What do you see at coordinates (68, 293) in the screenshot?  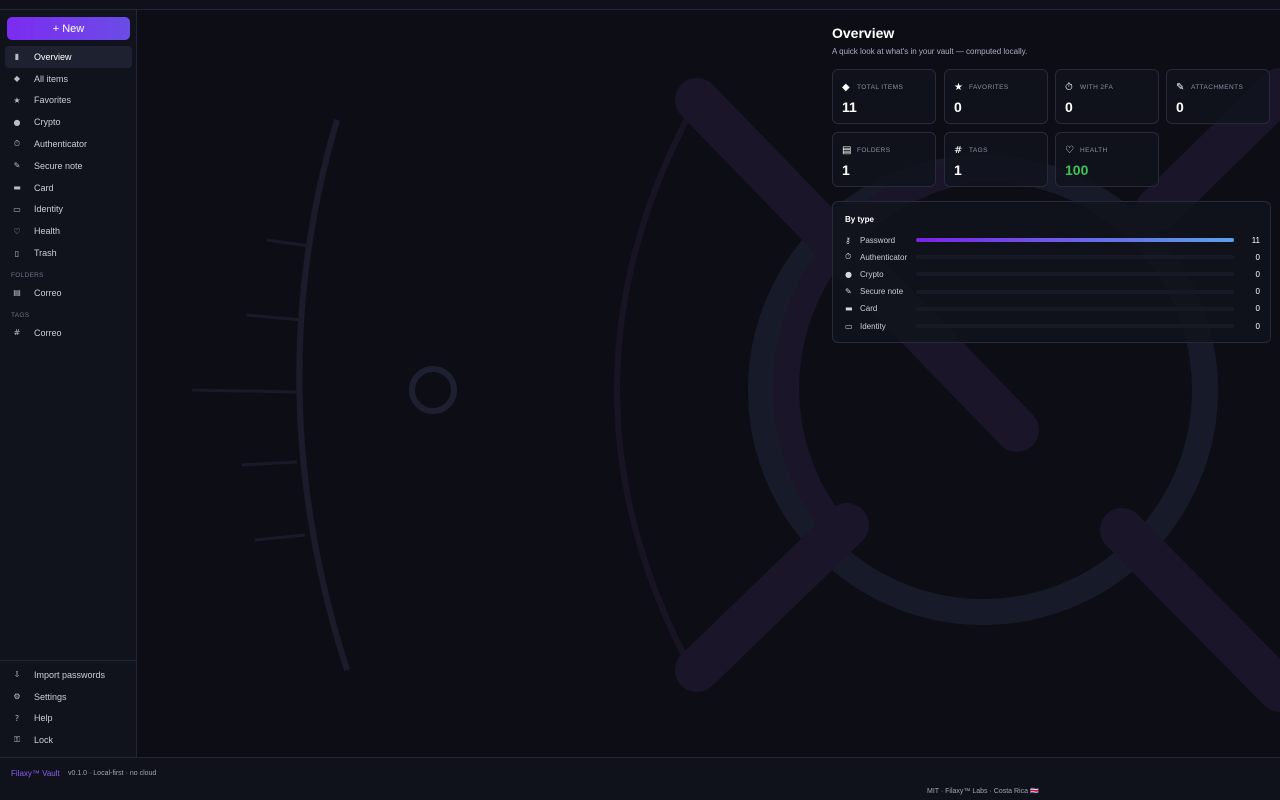 I see `sidebar-folder-correo: ▤ Correo` at bounding box center [68, 293].